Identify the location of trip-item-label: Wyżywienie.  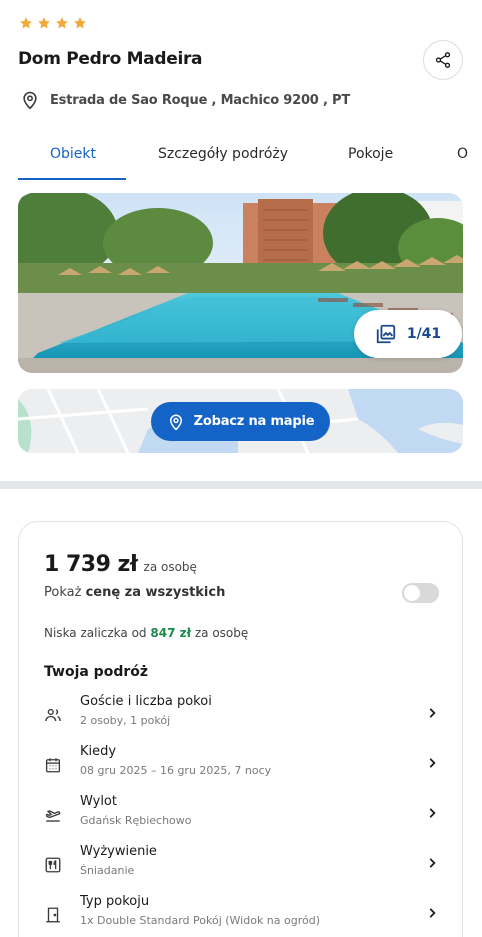
(118, 851).